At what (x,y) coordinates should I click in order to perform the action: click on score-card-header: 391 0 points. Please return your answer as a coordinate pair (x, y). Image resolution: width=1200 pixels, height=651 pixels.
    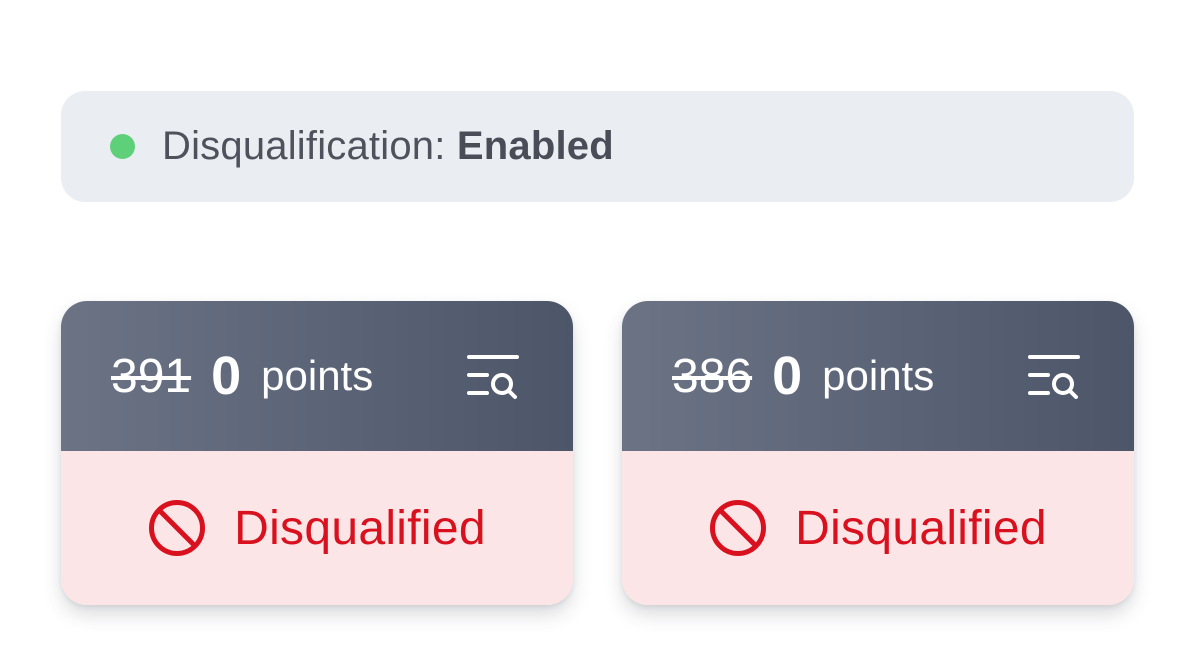
    Looking at the image, I should click on (317, 376).